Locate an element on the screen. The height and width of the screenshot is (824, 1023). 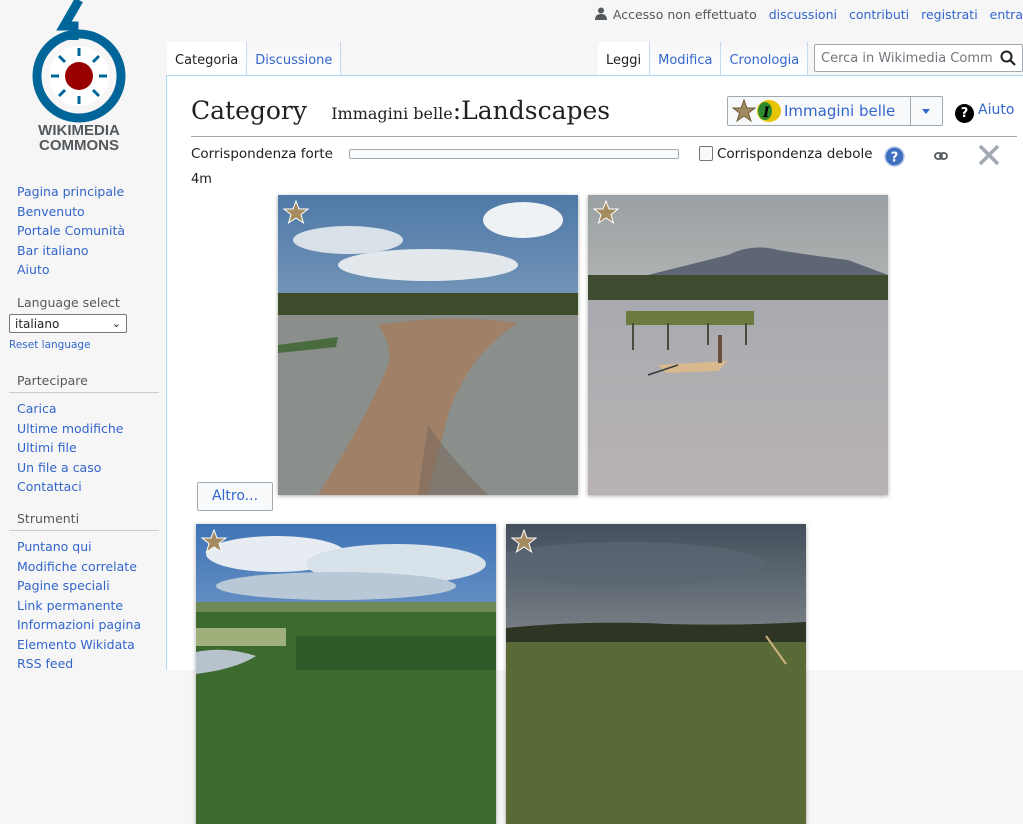
tab-discussion: Discussione is located at coordinates (294, 58).